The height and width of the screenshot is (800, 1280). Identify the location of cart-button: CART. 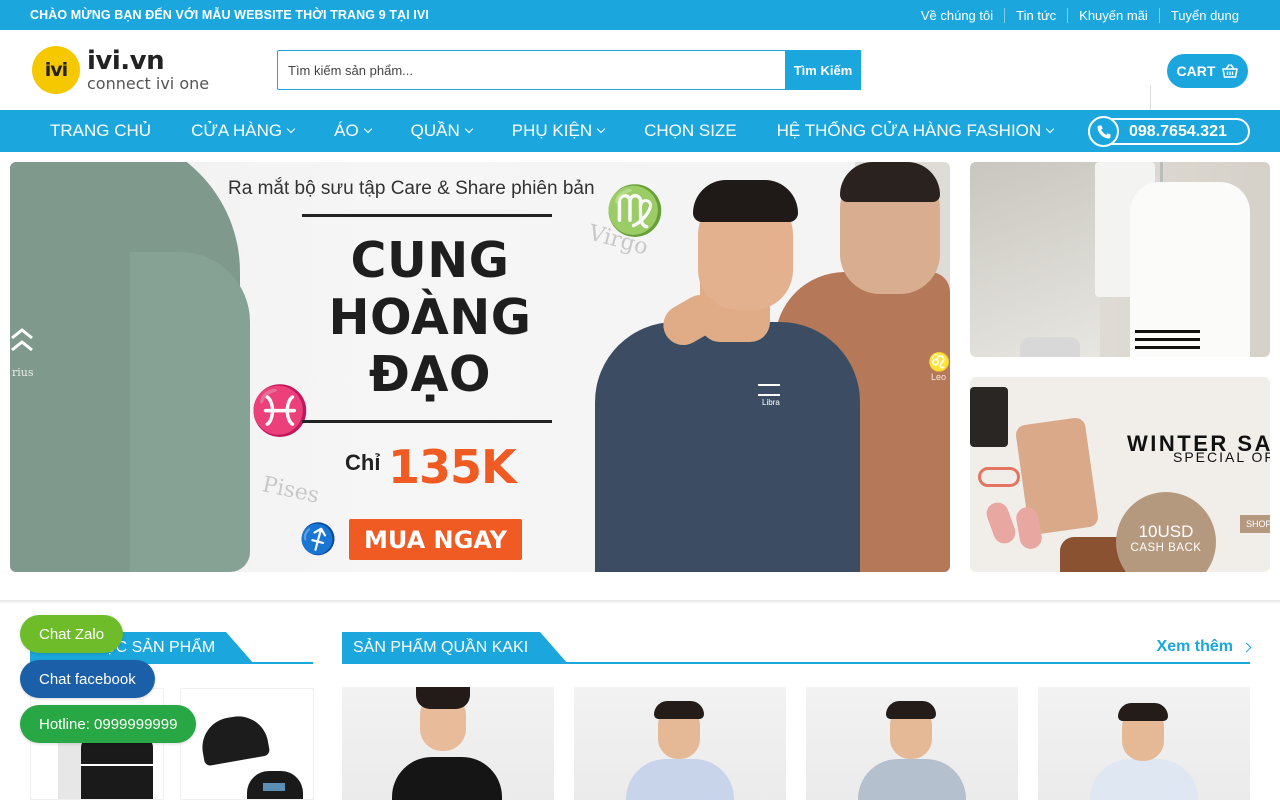
(1207, 71).